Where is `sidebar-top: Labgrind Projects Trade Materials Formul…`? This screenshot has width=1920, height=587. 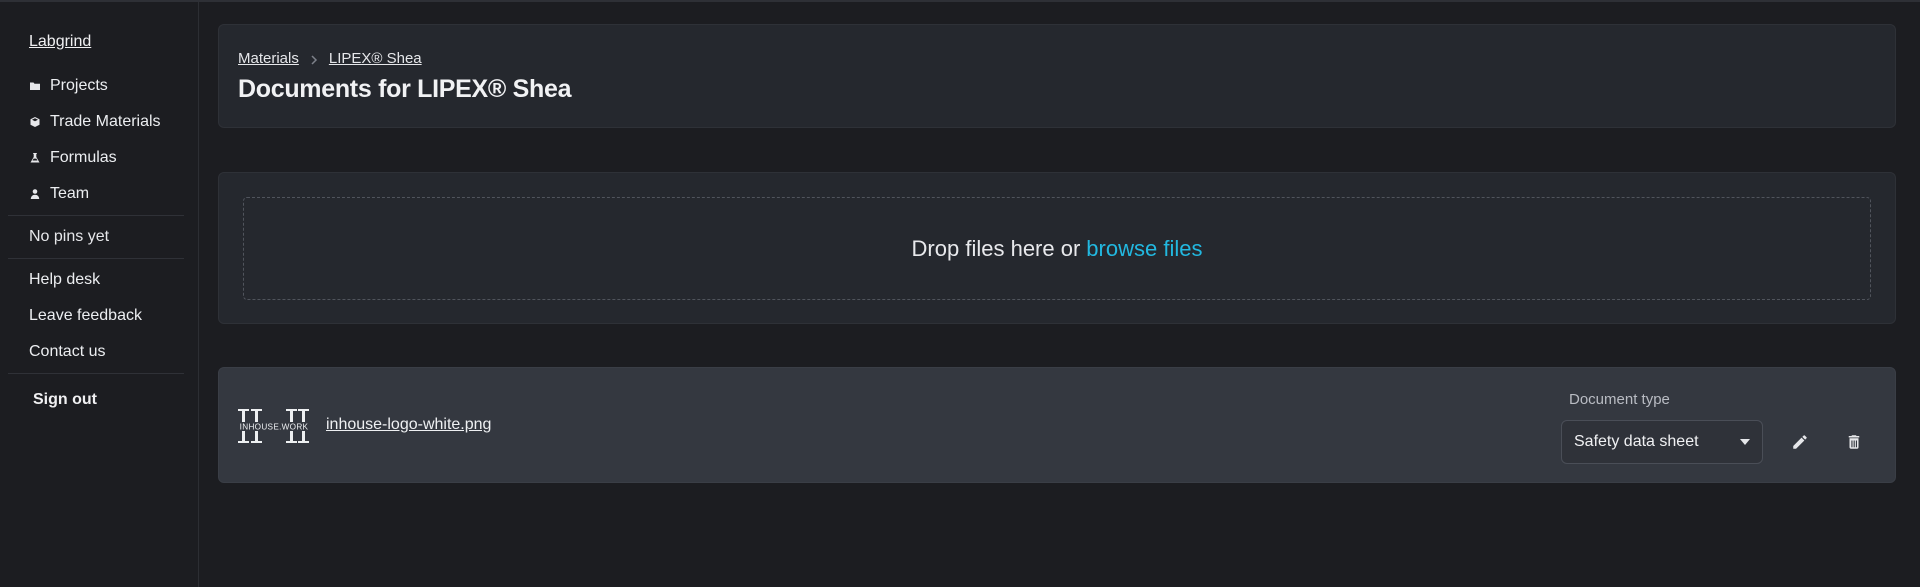
sidebar-top: Labgrind Projects Trade Materials Formul… is located at coordinates (99, 107).